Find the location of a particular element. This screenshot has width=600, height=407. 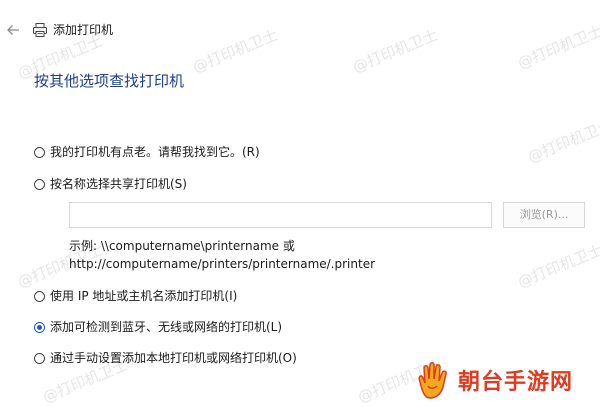

radio-button-selected is located at coordinates (39, 327).